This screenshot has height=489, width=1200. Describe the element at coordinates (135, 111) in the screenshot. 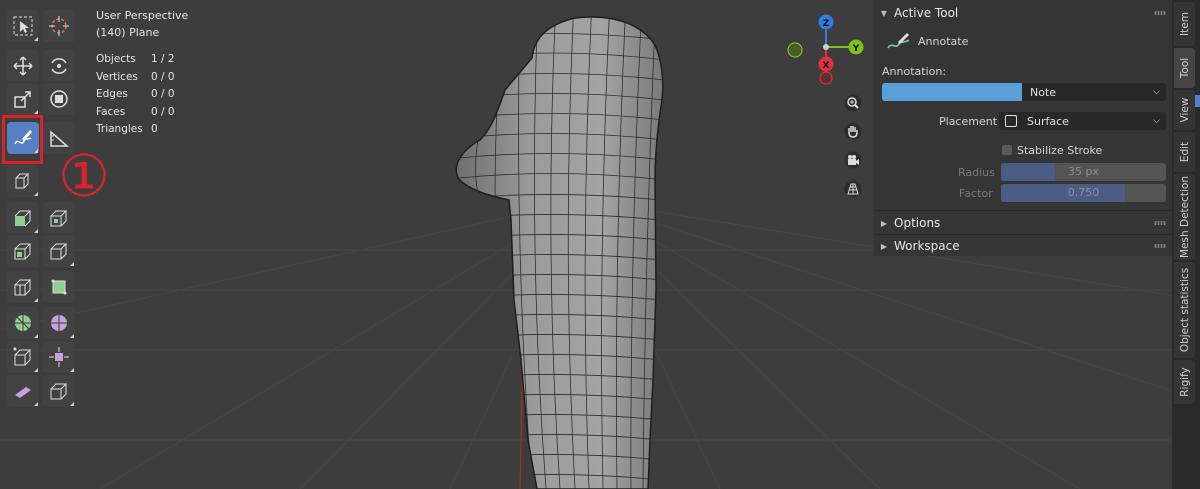

I see `stat-row: Faces 0 / 0` at that location.